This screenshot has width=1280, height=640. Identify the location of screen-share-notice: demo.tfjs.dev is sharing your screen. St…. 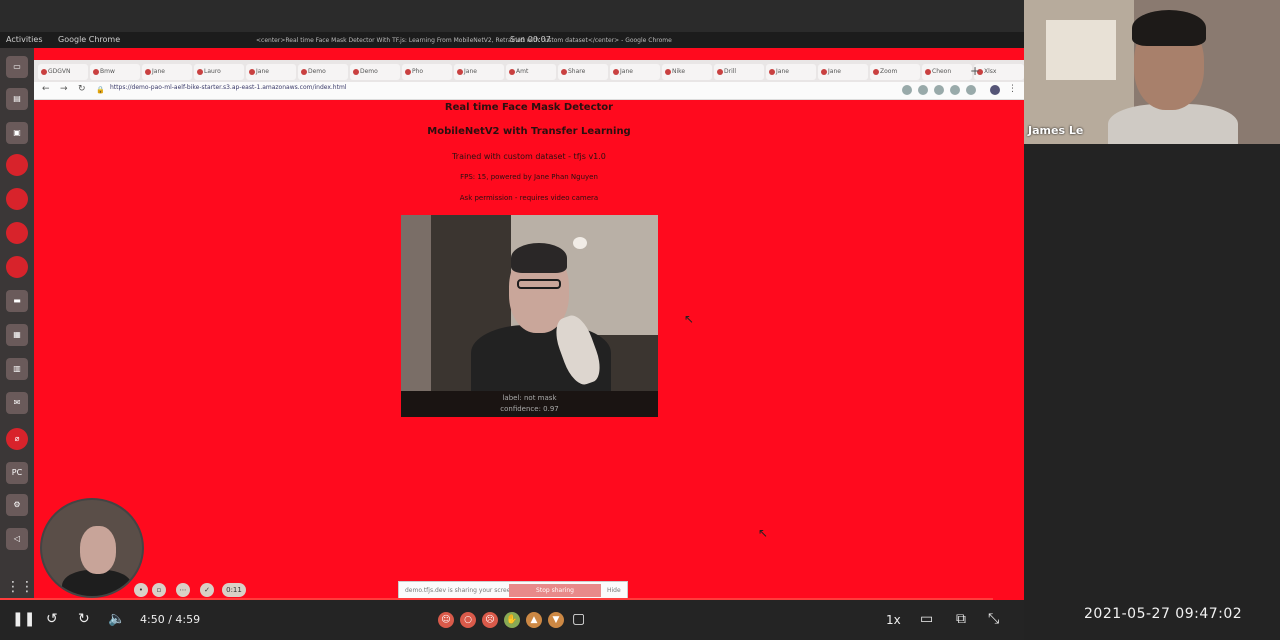
(513, 590).